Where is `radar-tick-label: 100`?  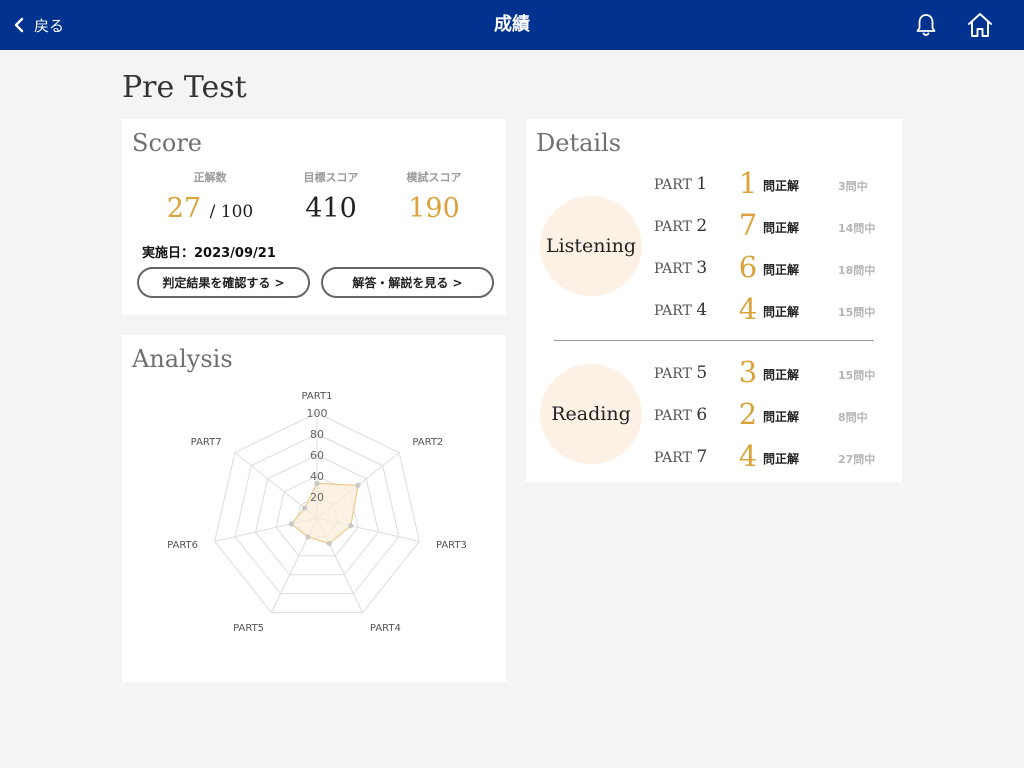 radar-tick-label: 100 is located at coordinates (317, 413).